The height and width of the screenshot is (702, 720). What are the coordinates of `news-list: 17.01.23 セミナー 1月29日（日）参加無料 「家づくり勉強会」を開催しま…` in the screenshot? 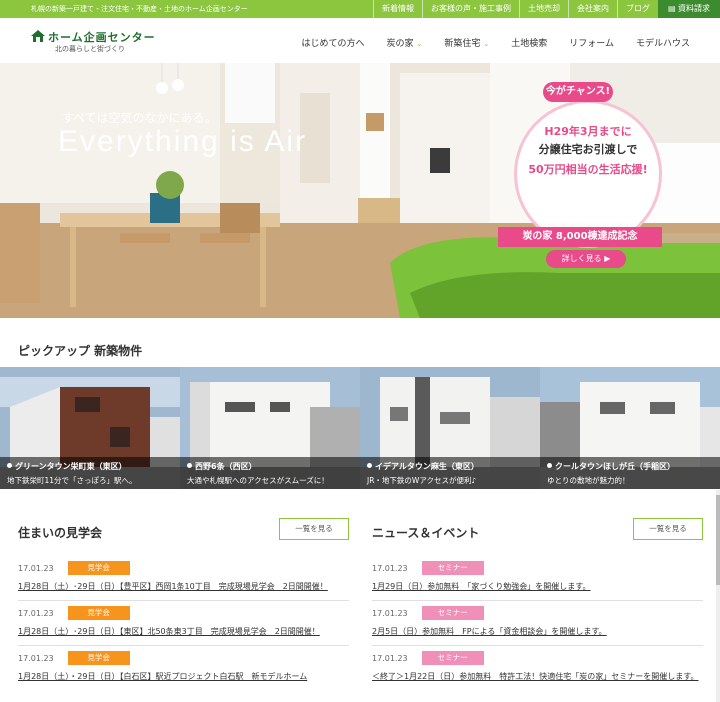 It's located at (537, 623).